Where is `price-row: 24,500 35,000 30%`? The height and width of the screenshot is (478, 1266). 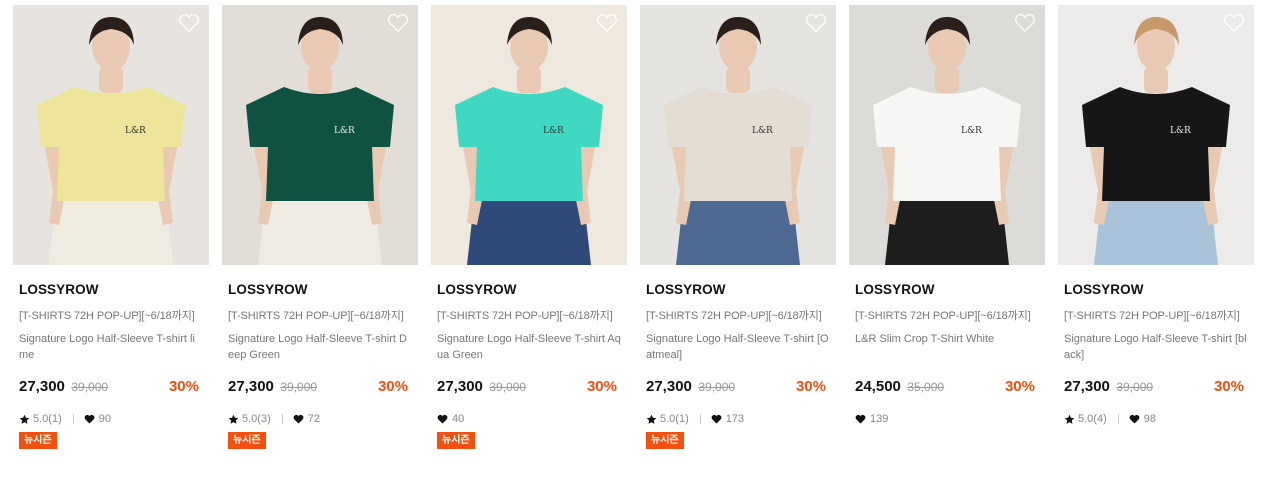
price-row: 24,500 35,000 30% is located at coordinates (947, 388).